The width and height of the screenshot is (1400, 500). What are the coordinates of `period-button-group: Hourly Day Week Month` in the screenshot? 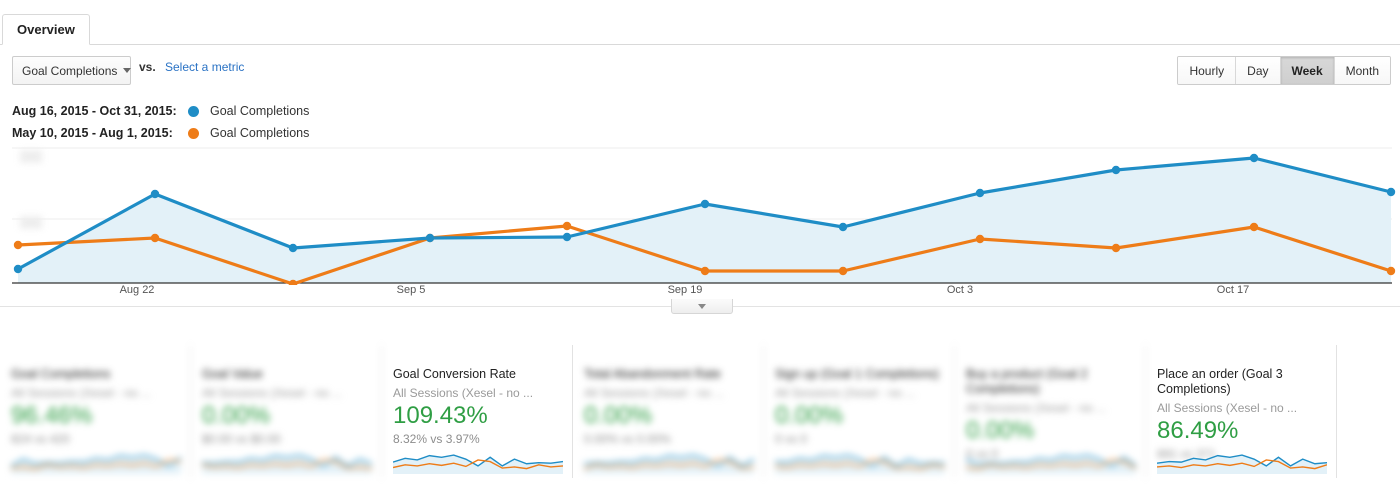 It's located at (1284, 70).